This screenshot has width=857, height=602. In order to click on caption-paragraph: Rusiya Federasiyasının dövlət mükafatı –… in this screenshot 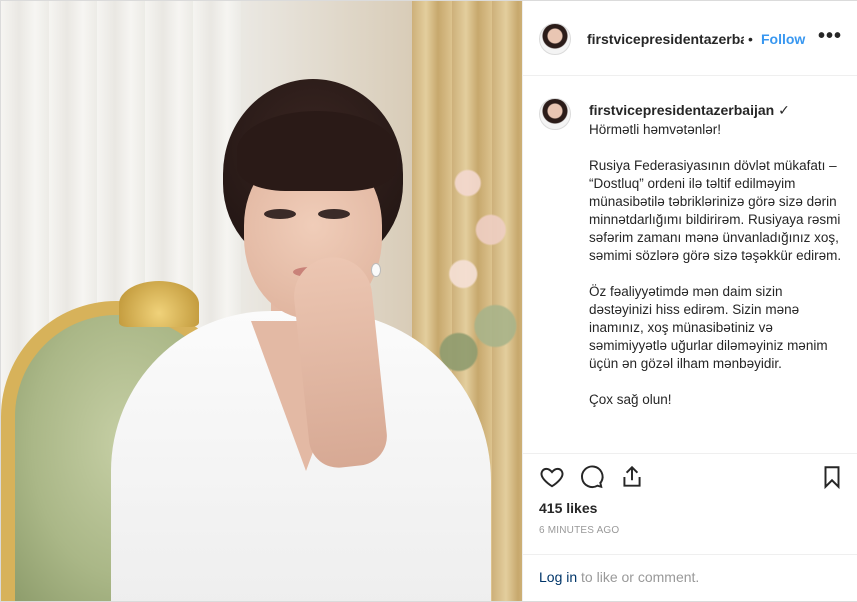, I will do `click(715, 210)`.